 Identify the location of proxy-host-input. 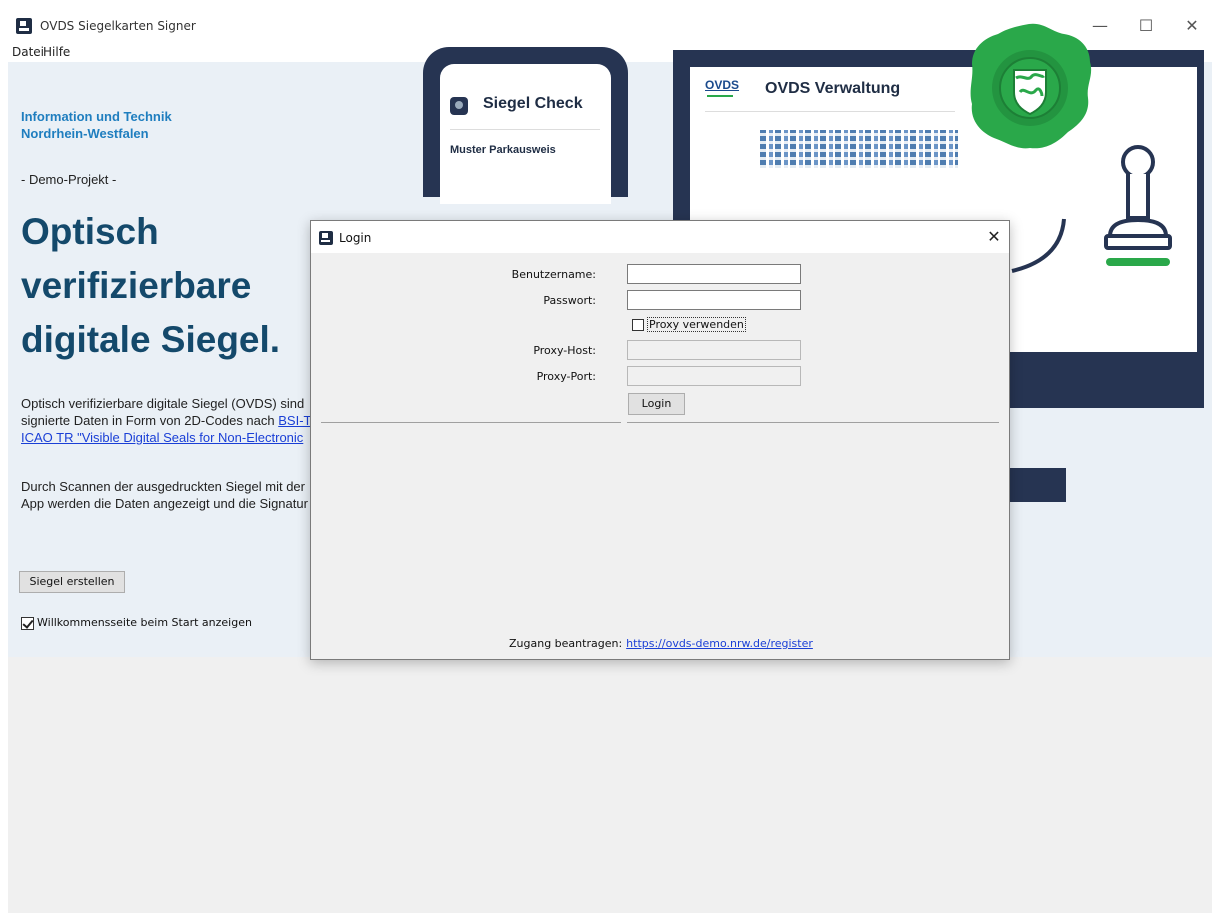
(714, 350).